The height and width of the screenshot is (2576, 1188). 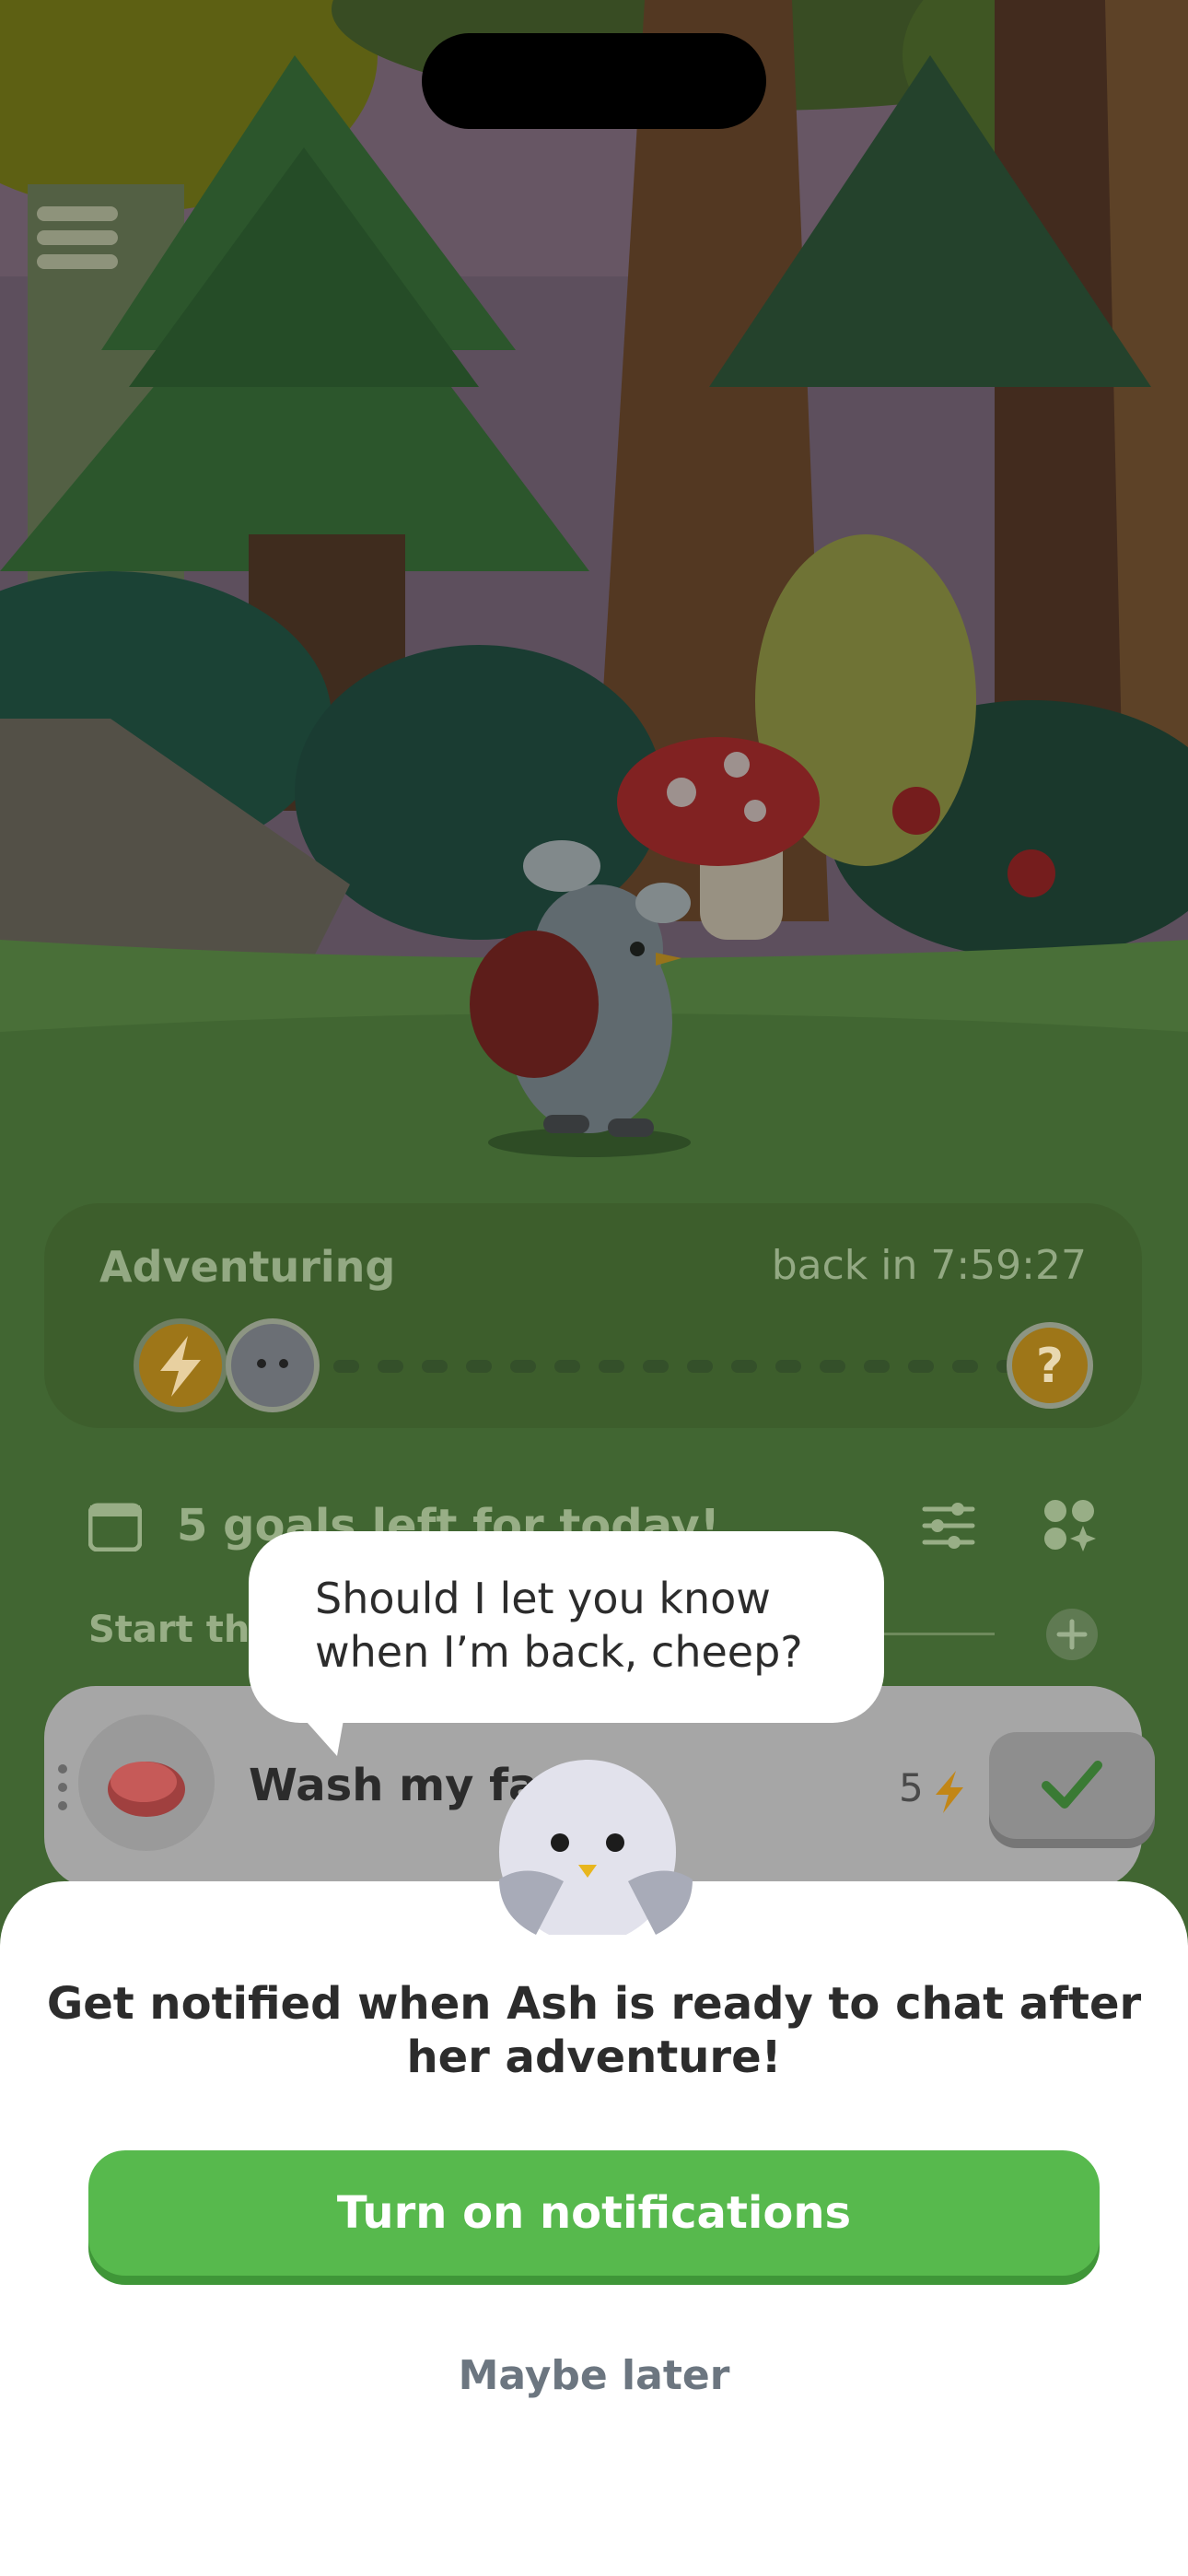 What do you see at coordinates (181, 1630) in the screenshot?
I see `section-label: Start the` at bounding box center [181, 1630].